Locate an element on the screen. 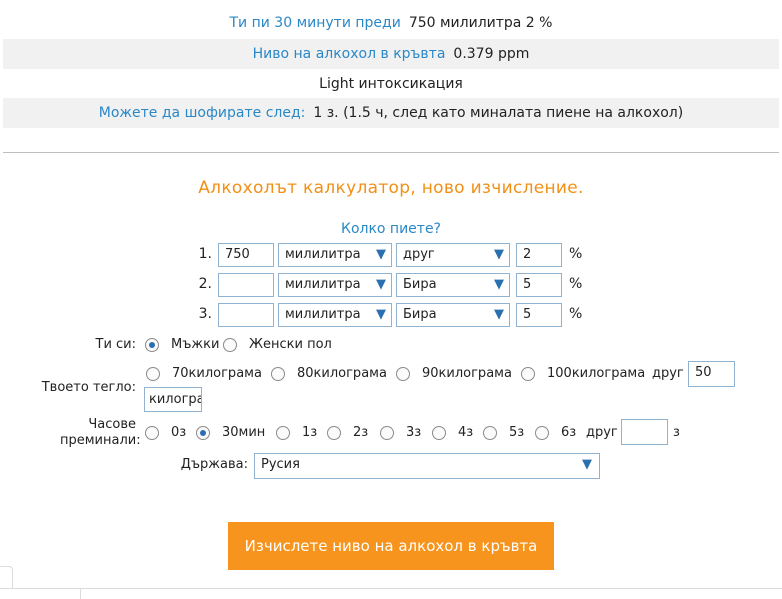  weight-other-label: друг is located at coordinates (668, 373).